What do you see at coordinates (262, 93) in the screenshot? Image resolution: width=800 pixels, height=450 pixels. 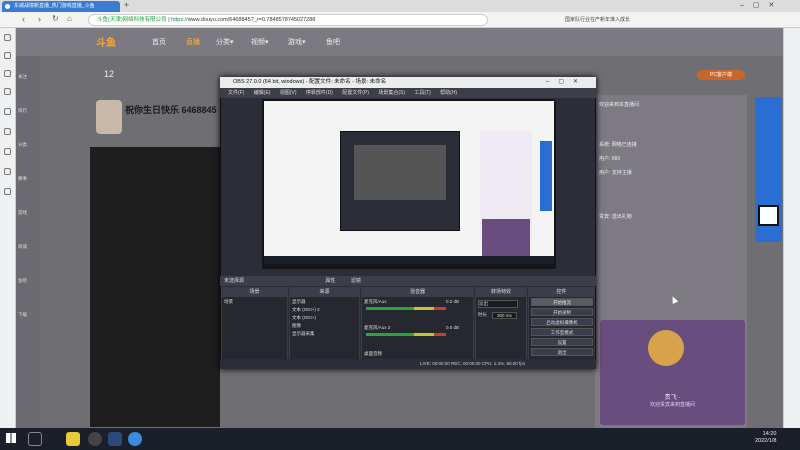 I see `obs-menu-edit: 编辑(E)` at bounding box center [262, 93].